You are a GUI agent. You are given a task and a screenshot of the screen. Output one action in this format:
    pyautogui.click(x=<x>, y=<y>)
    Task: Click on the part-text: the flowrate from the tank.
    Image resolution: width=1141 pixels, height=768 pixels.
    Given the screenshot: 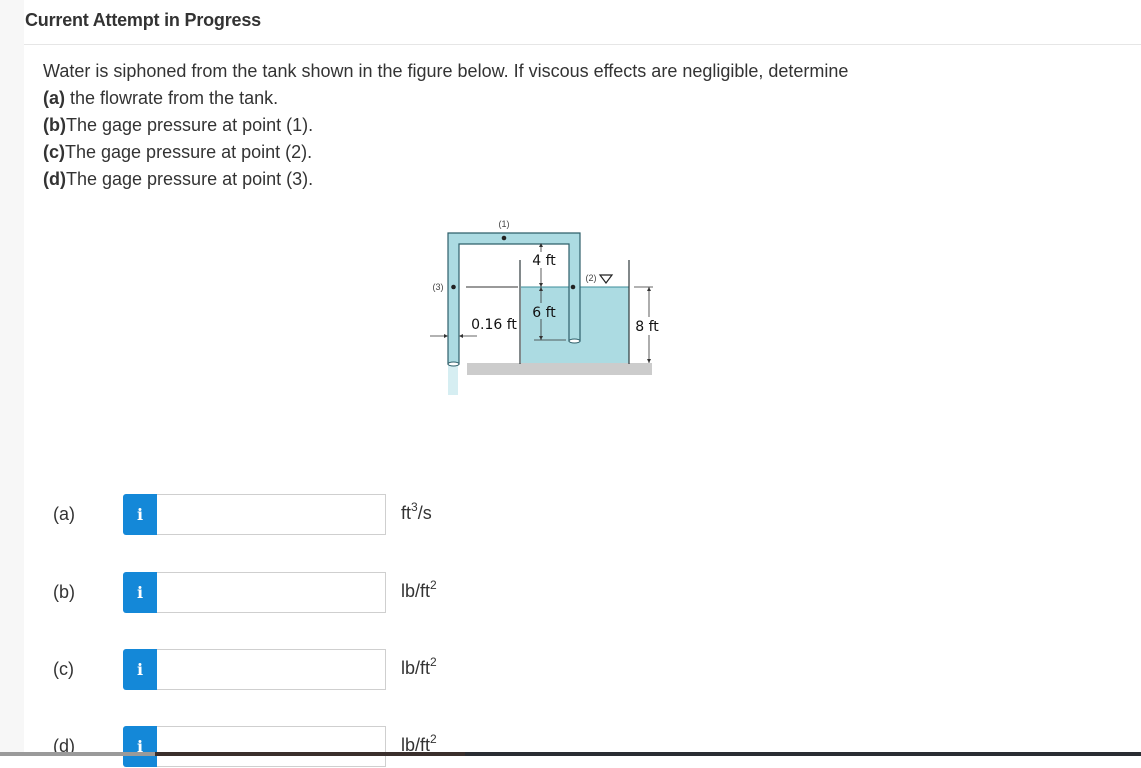 What is the action you would take?
    pyautogui.click(x=172, y=98)
    